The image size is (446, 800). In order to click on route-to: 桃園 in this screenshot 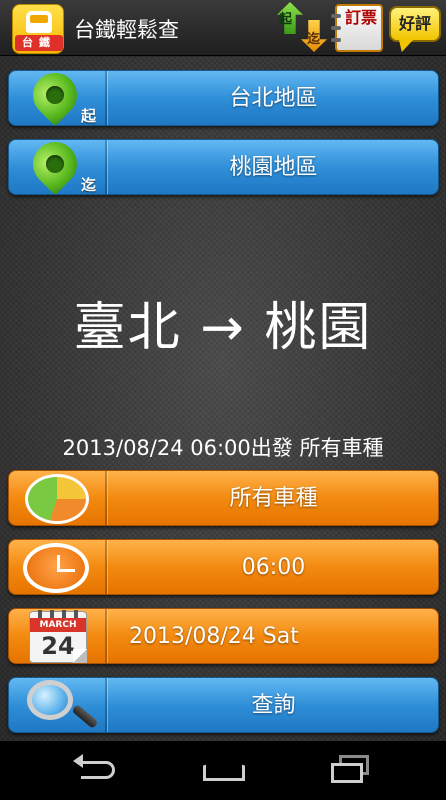, I will do `click(318, 328)`.